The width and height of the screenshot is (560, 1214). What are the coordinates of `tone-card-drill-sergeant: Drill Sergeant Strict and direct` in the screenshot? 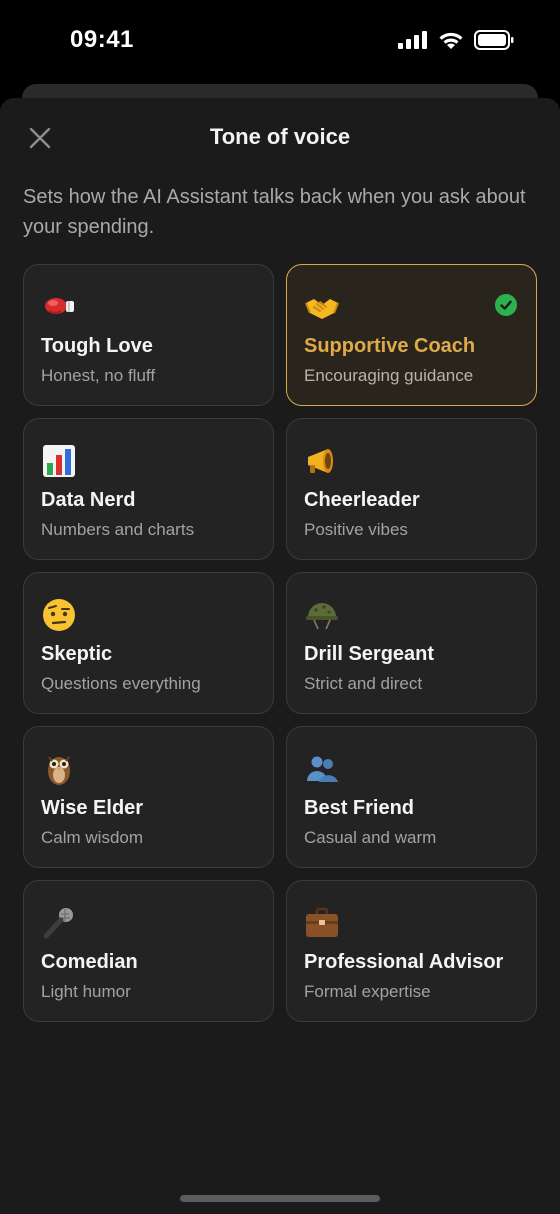 It's located at (411, 643).